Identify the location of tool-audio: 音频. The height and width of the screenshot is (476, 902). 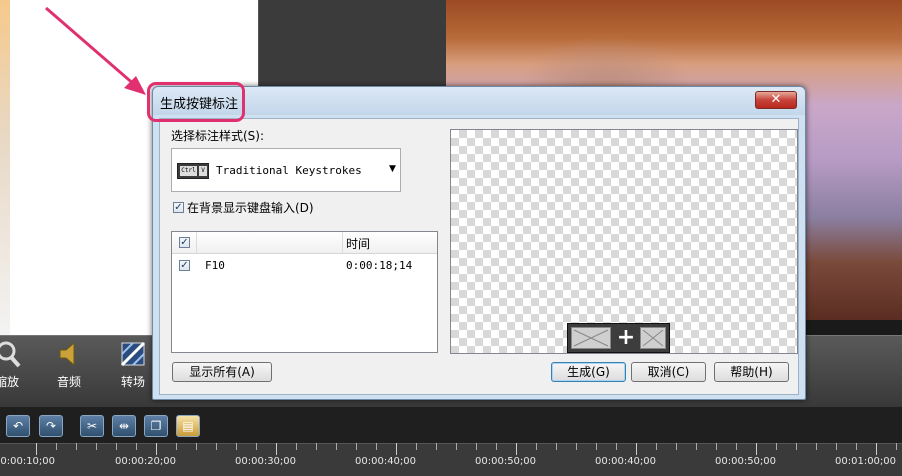
(69, 365).